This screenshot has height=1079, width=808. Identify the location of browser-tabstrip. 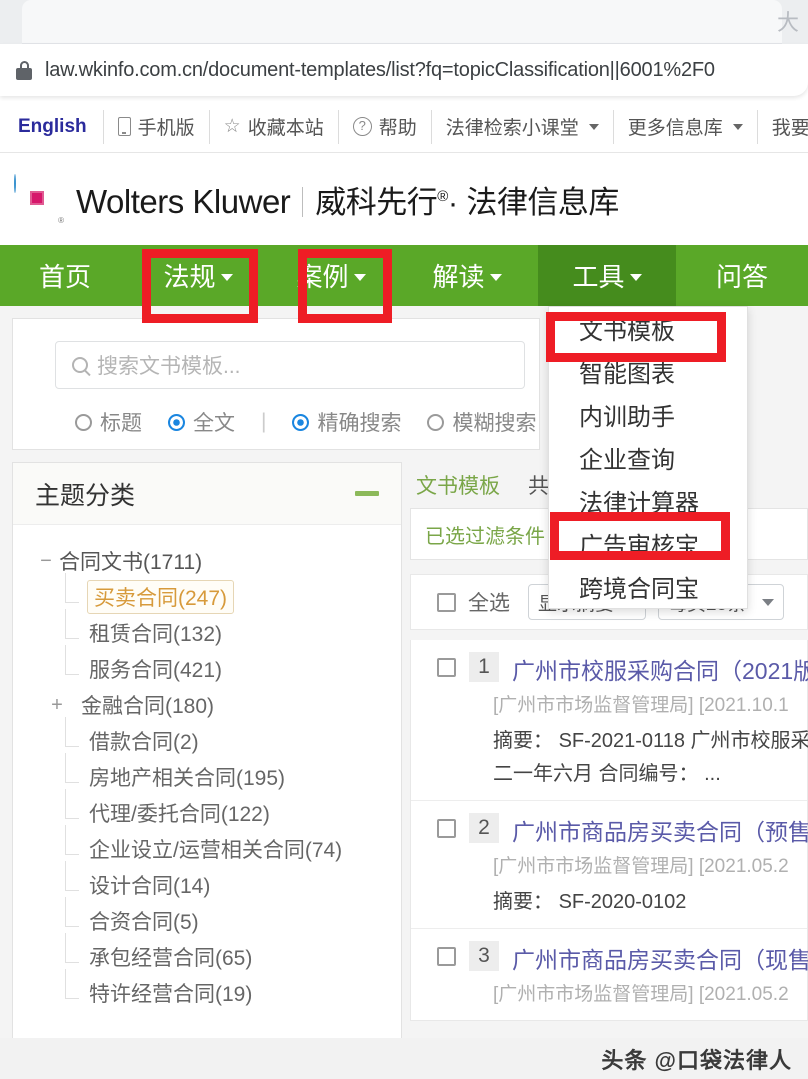
(402, 22).